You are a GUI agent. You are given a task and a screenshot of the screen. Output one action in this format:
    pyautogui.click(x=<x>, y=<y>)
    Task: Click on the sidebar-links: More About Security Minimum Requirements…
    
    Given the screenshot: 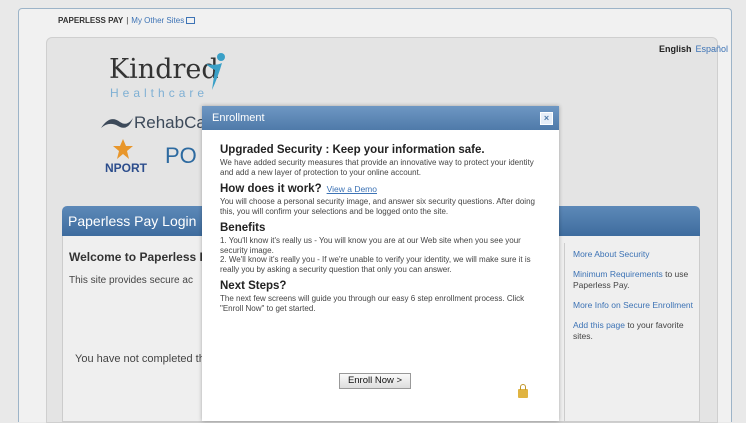 What is the action you would take?
    pyautogui.click(x=637, y=300)
    